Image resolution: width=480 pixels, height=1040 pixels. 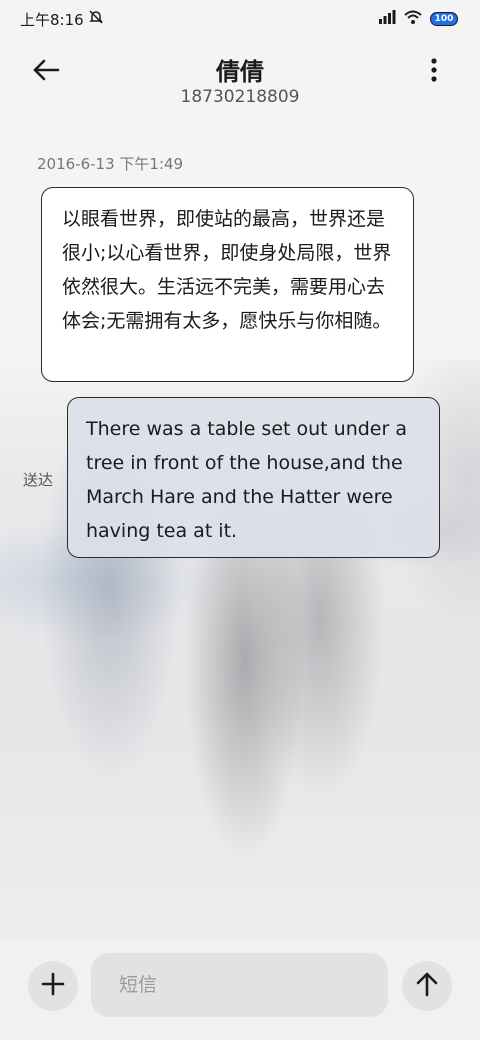 What do you see at coordinates (240, 19) in the screenshot?
I see `status-bar: 上午8:16 100` at bounding box center [240, 19].